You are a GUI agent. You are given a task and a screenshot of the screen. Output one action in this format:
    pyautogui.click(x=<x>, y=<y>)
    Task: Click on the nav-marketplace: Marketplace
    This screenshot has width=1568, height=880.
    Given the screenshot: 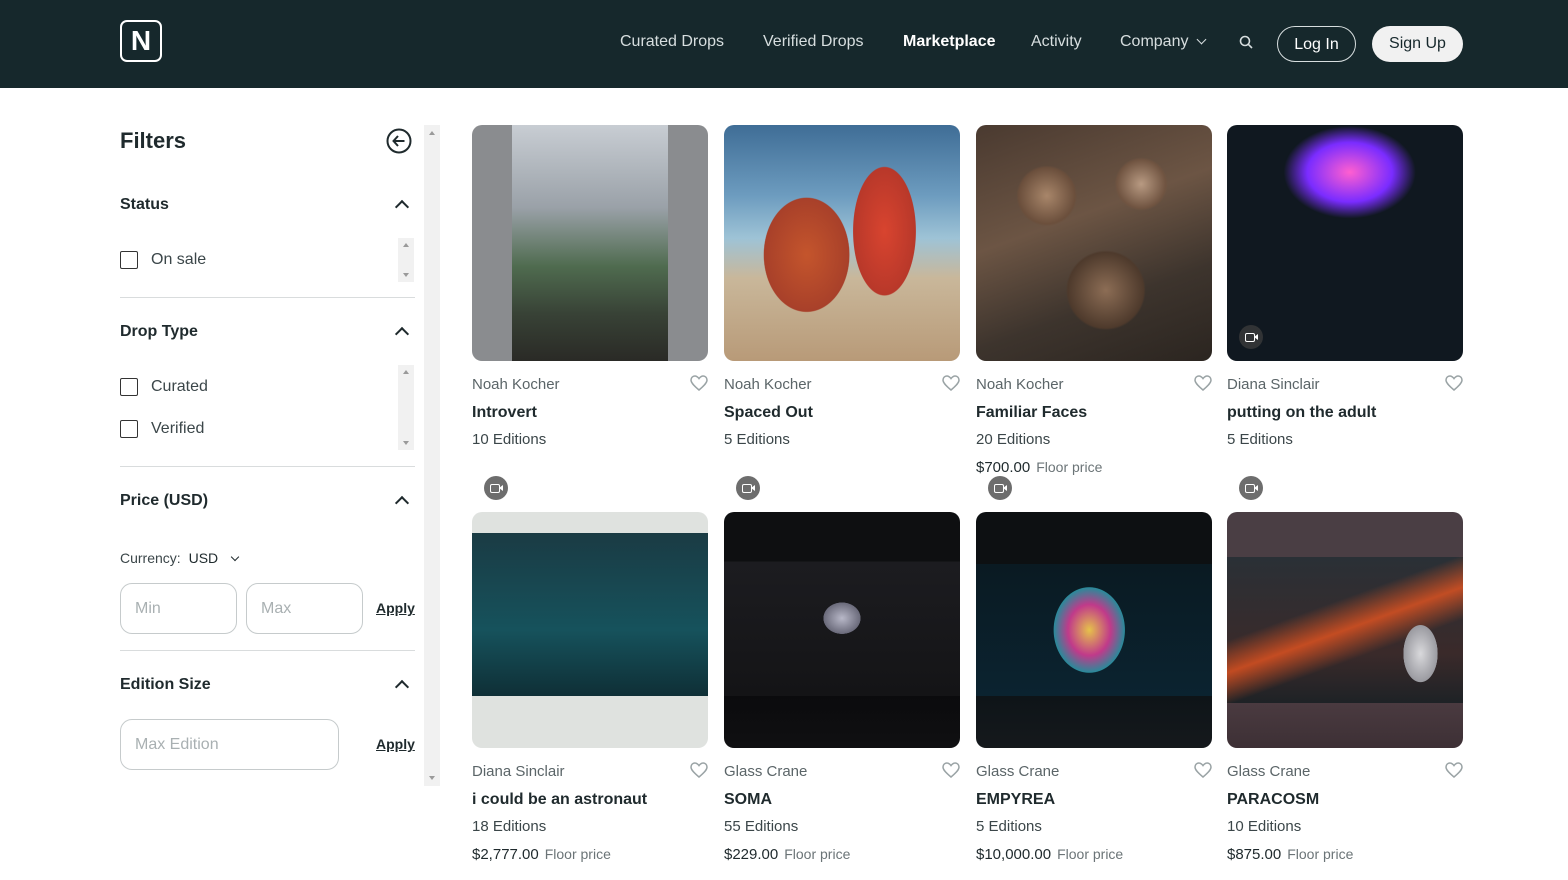 What is the action you would take?
    pyautogui.click(x=949, y=42)
    